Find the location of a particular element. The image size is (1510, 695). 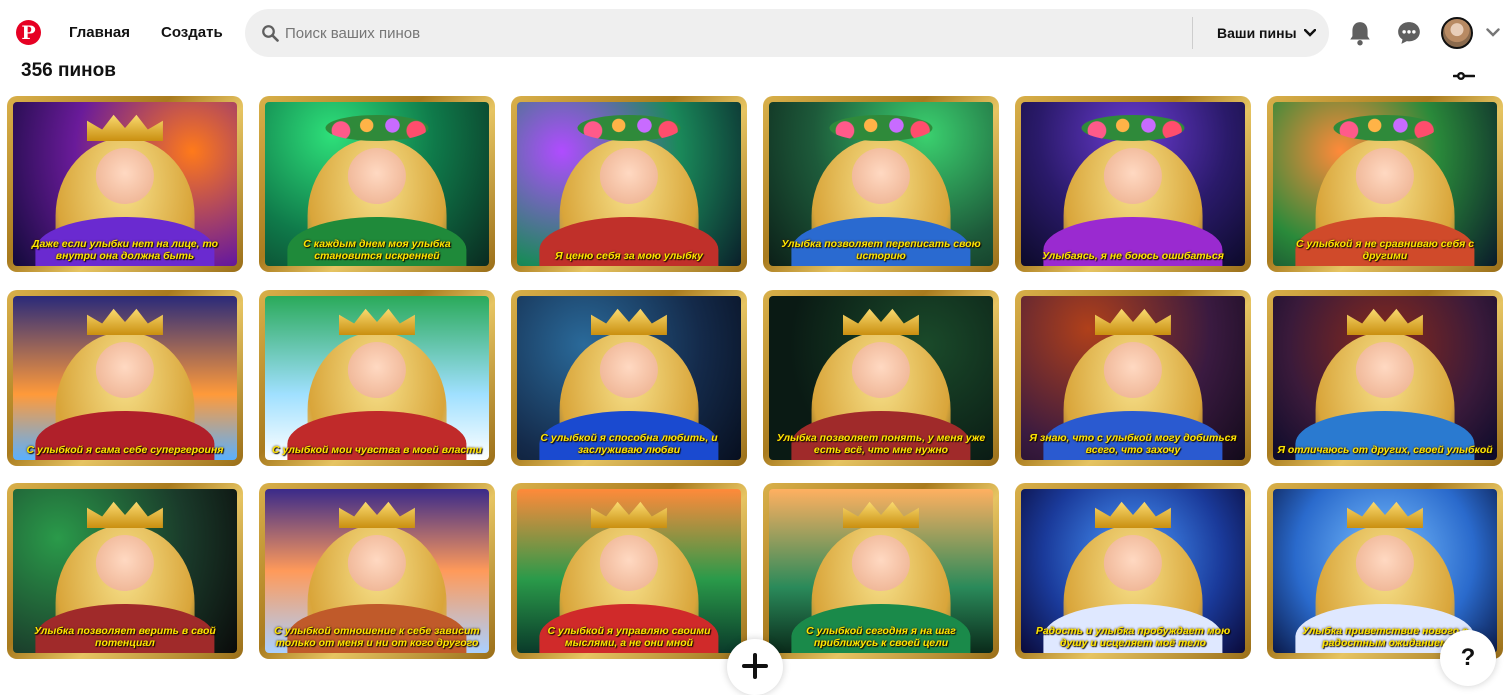

pin-card: С улыбкой мои чувства в моей власти is located at coordinates (377, 378).